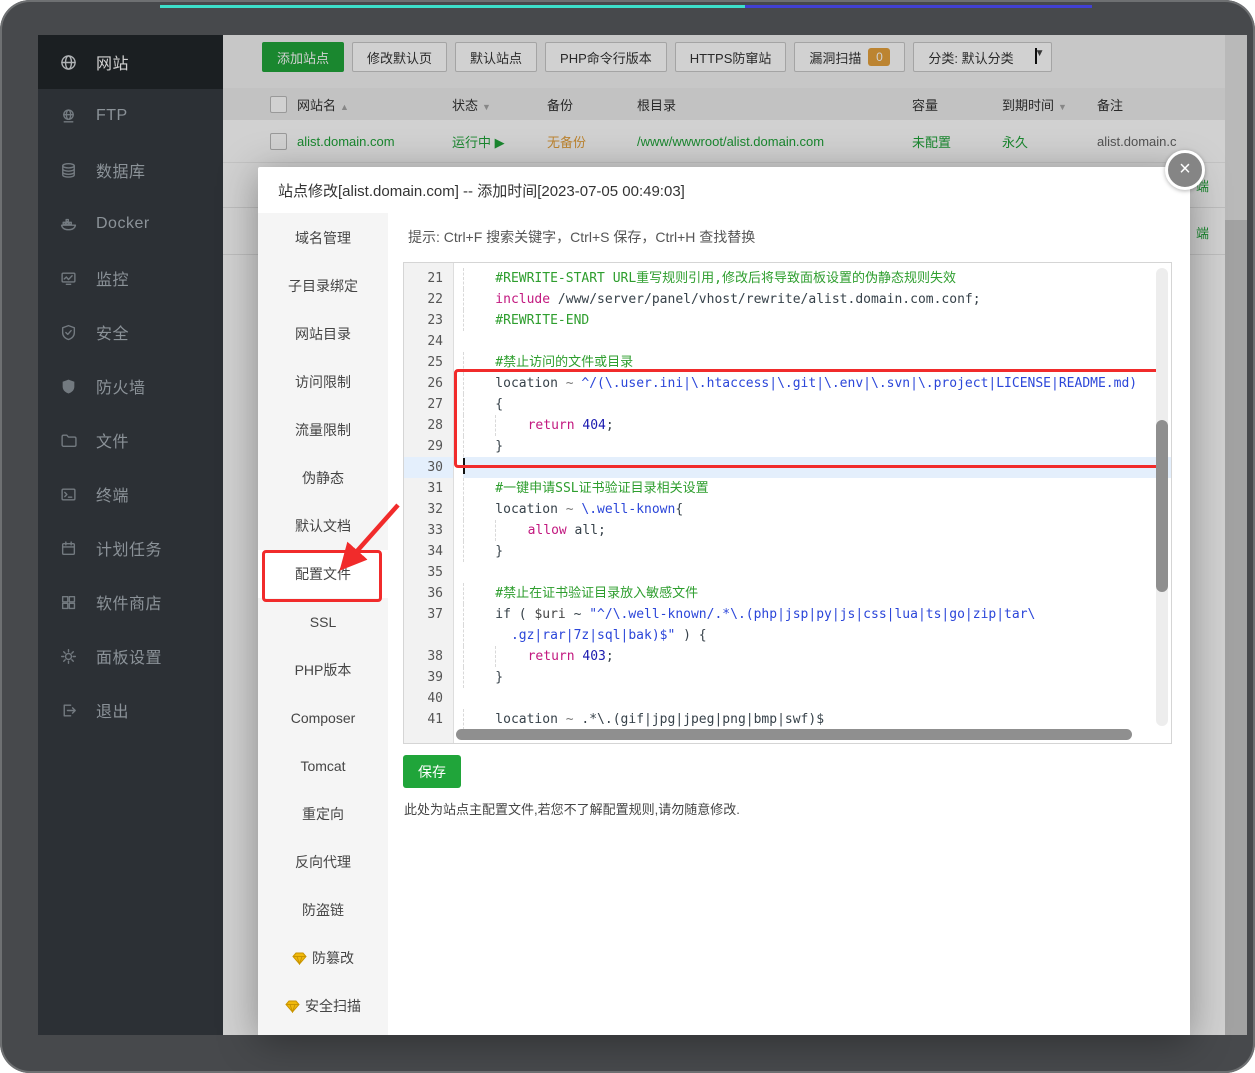  Describe the element at coordinates (1162, 506) in the screenshot. I see `editor-vertical-scrollbar-thumb` at that location.